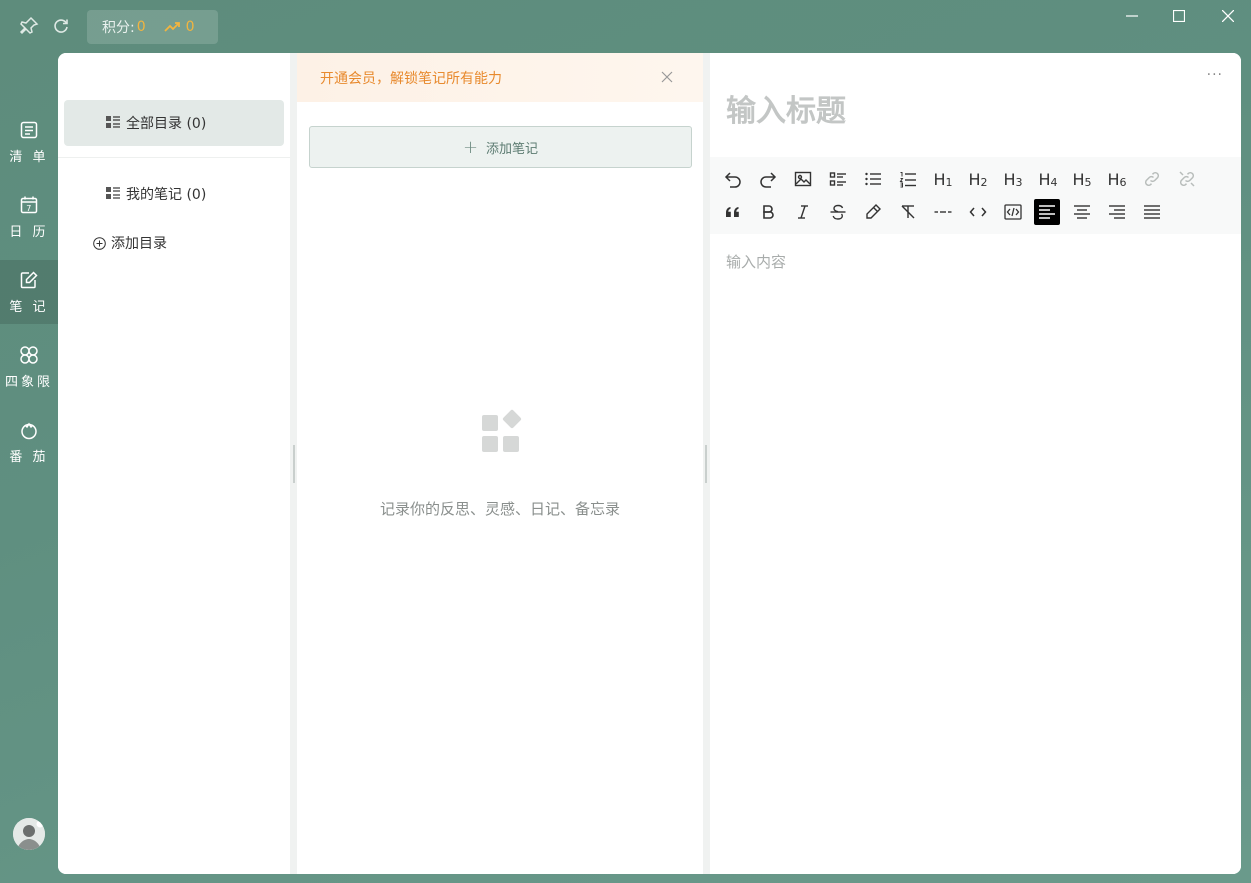 The height and width of the screenshot is (883, 1251). I want to click on membership-banner: 开通会员，解锁笔记所有能力, so click(500, 77).